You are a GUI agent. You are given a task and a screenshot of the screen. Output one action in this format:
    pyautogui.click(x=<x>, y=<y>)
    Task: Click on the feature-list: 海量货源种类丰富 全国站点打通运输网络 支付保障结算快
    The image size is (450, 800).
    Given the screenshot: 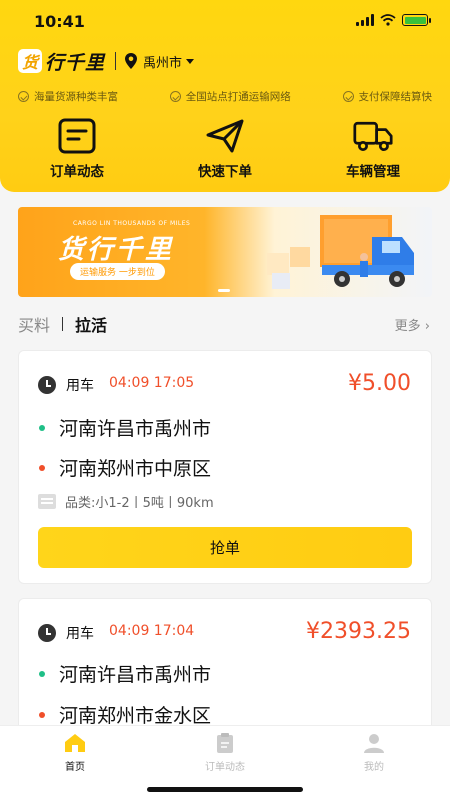 What is the action you would take?
    pyautogui.click(x=225, y=96)
    